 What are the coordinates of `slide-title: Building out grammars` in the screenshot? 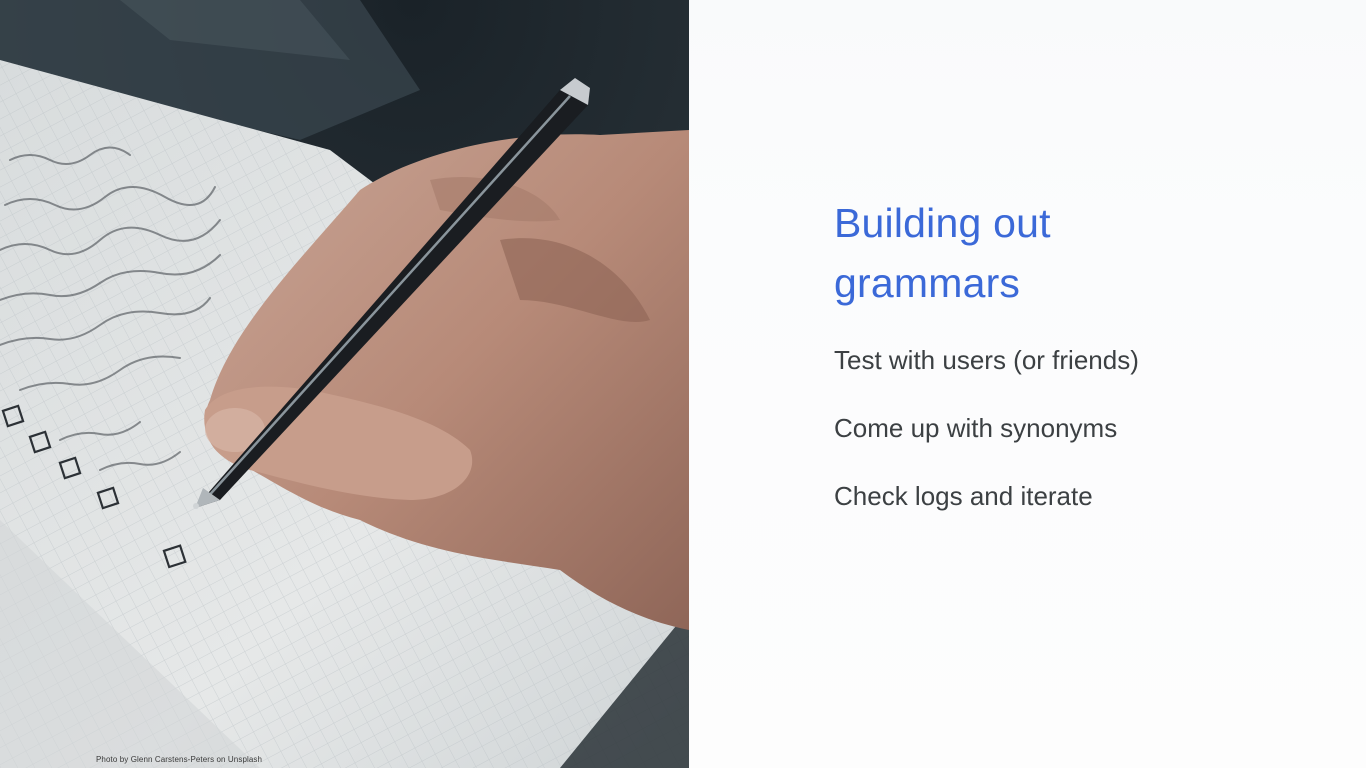 It's located at (1044, 253).